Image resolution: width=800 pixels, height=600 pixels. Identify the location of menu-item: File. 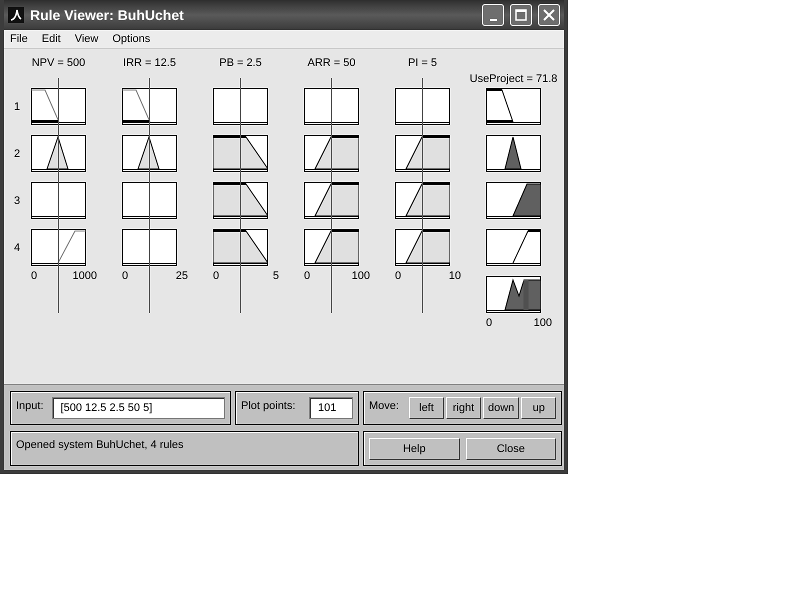
(19, 39).